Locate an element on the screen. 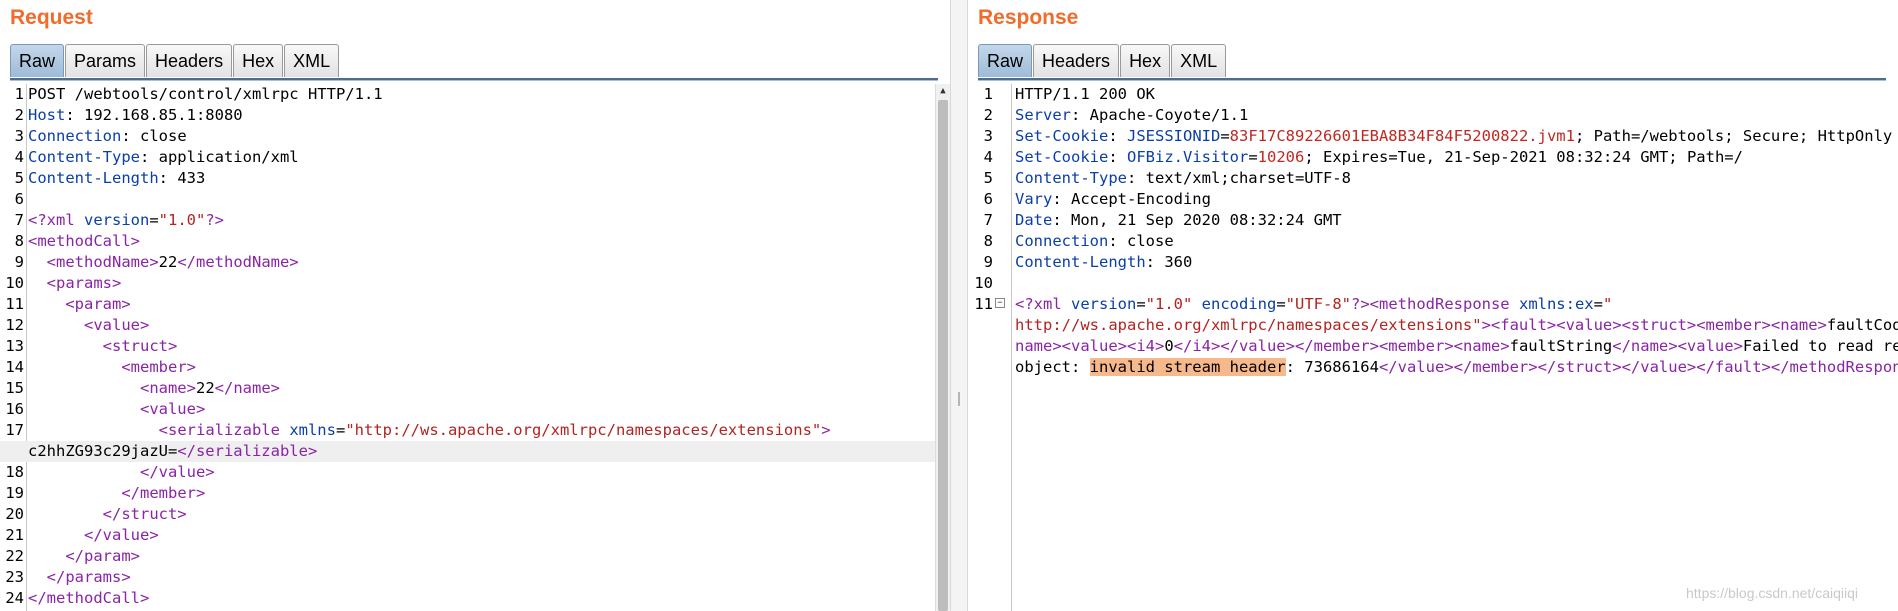  code-token: Set-Cookie is located at coordinates (1062, 157).